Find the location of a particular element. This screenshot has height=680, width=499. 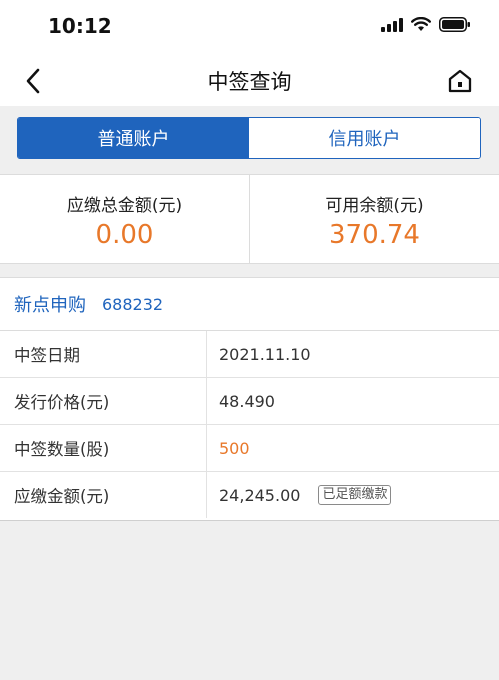

balance-summary: 应缴总金额(元) 0.00 可用余额(元) 370.74 is located at coordinates (249, 219).